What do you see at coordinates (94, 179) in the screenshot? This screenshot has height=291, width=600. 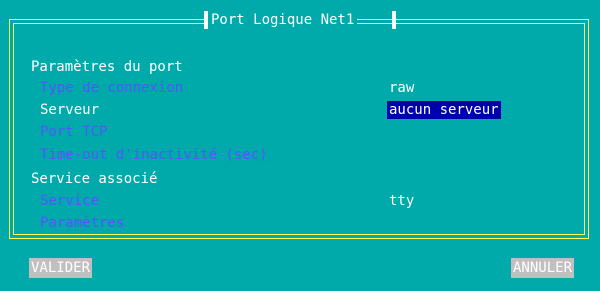 I see `section-associated-service: Service associé` at bounding box center [94, 179].